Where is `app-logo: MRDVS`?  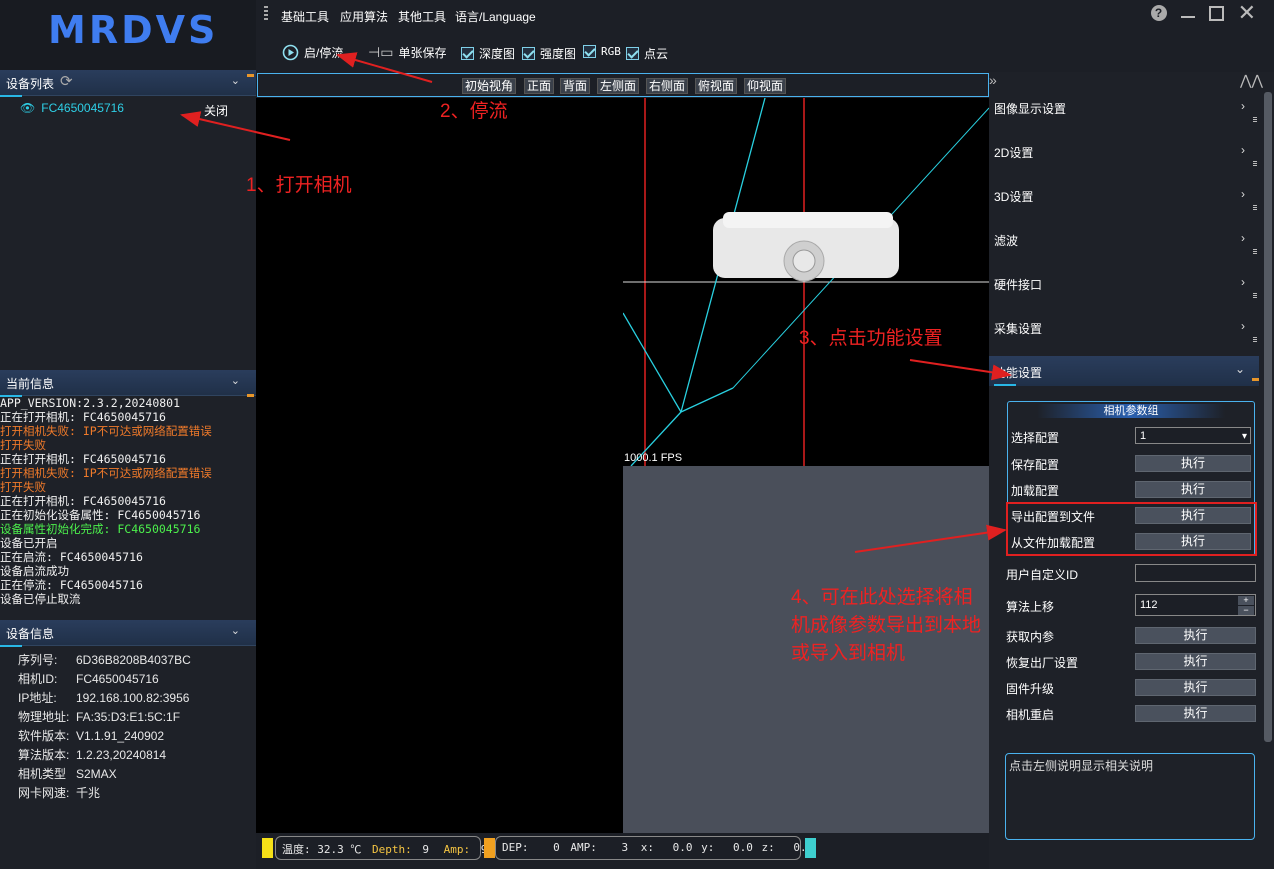 app-logo: MRDVS is located at coordinates (133, 30).